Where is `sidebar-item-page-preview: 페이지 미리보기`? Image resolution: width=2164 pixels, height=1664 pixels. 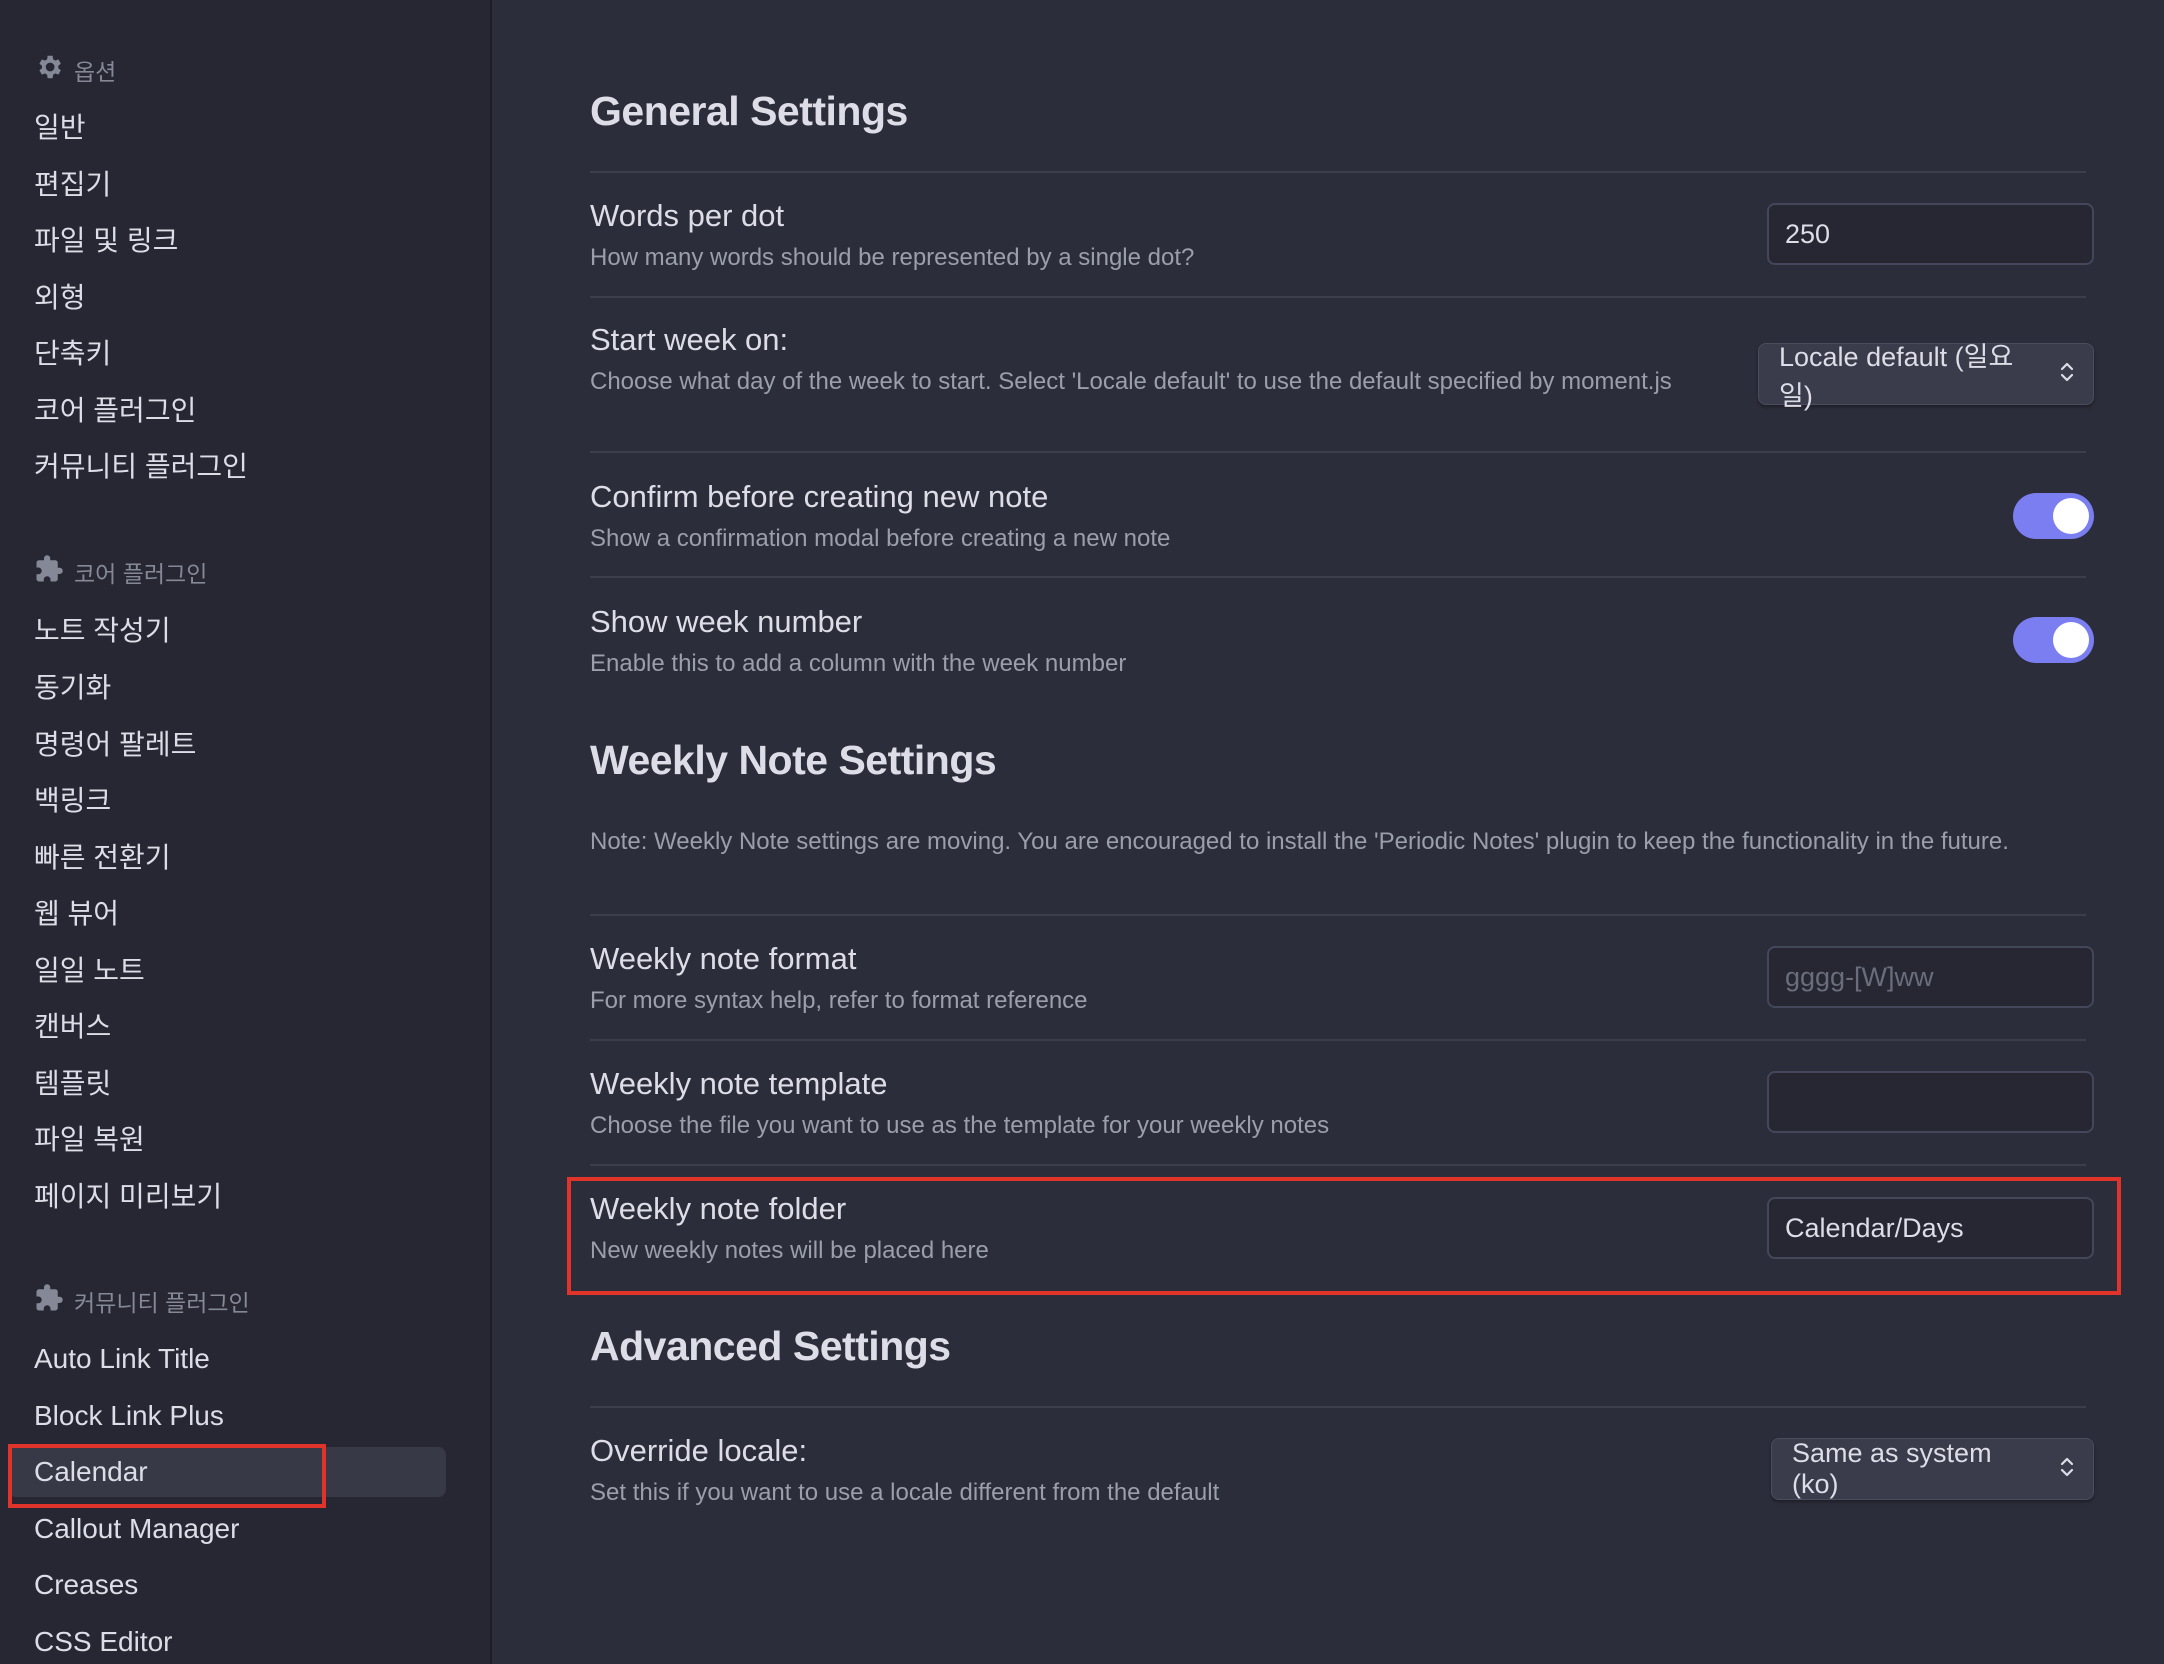 sidebar-item-page-preview: 페이지 미리보기 is located at coordinates (128, 1195).